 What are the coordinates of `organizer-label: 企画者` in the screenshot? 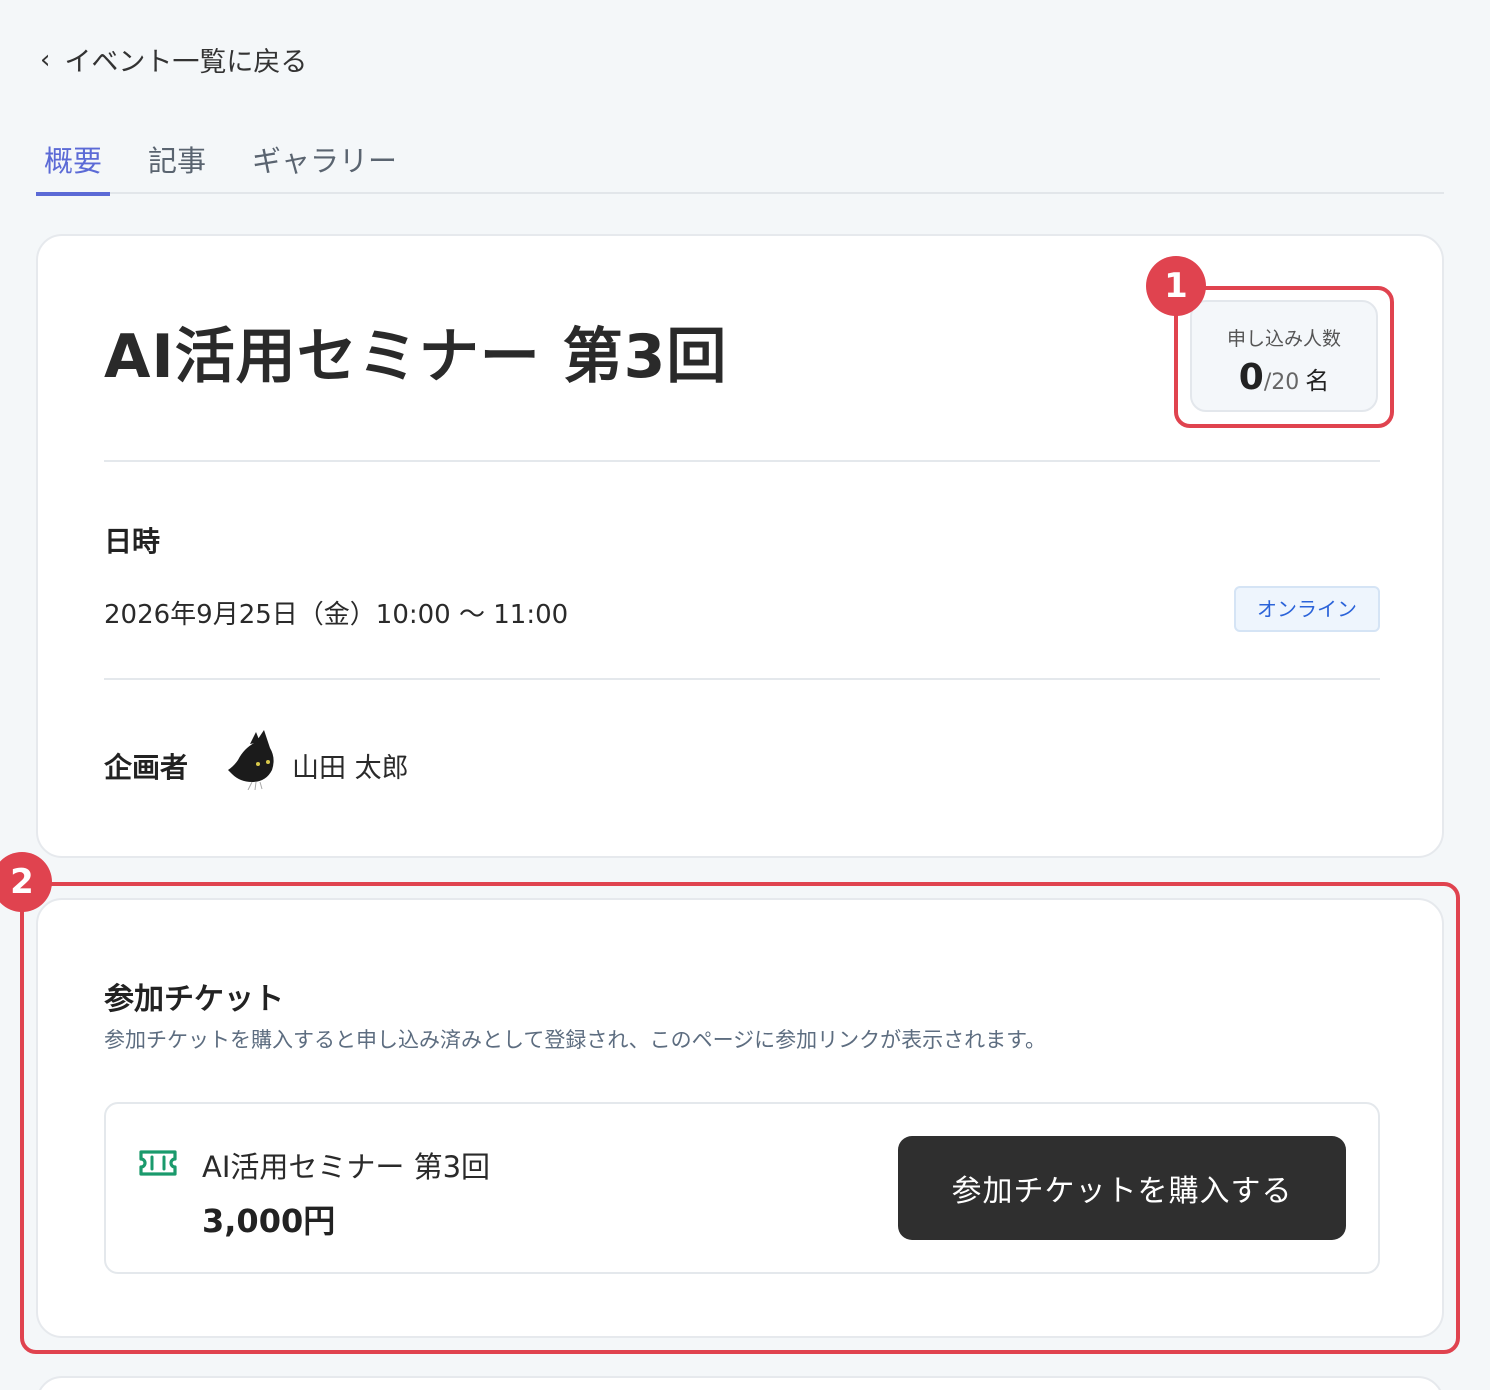 It's located at (146, 767).